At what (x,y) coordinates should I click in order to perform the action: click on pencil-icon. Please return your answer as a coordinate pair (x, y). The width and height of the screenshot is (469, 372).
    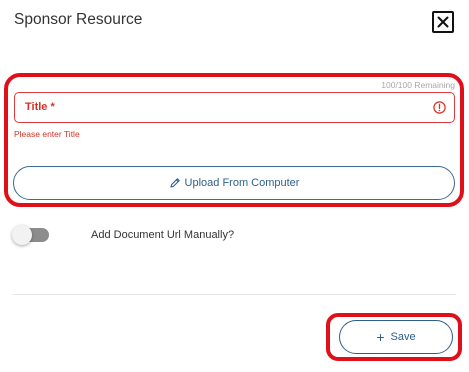
    Looking at the image, I should click on (174, 183).